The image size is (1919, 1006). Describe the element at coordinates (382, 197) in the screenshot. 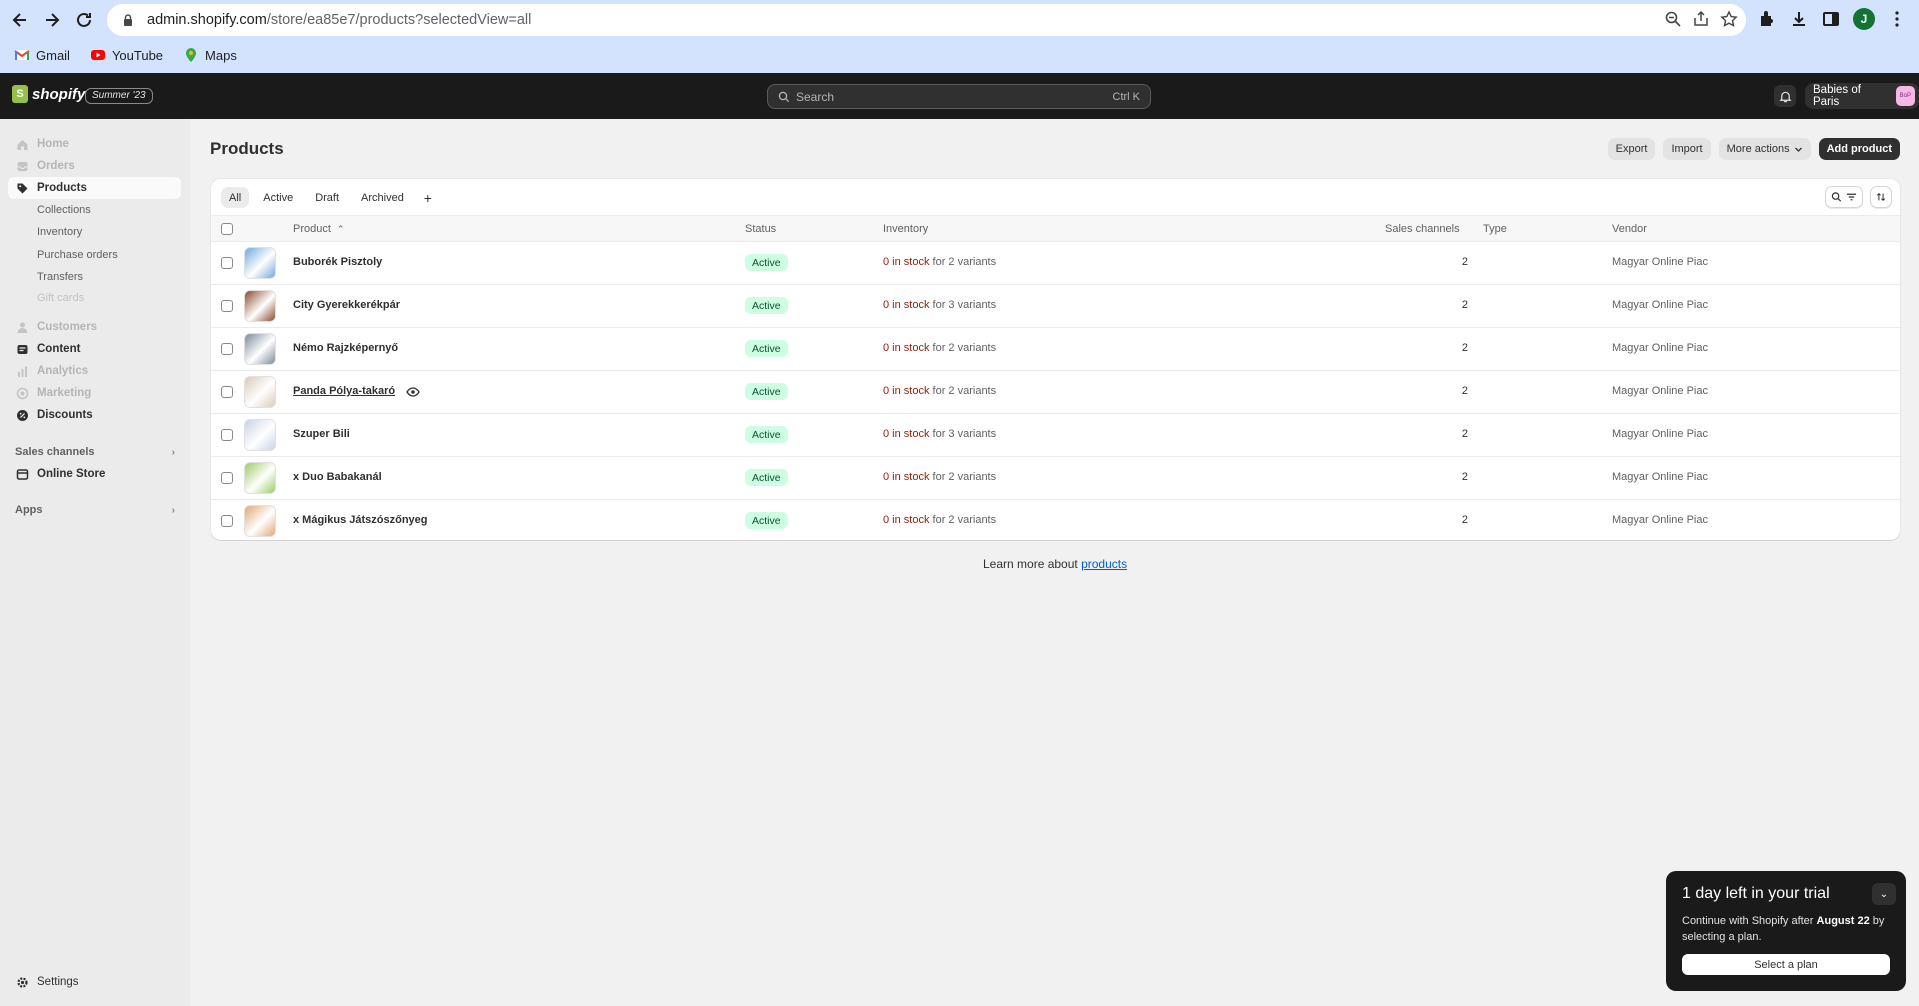

I see `tab-archived: Archived` at that location.